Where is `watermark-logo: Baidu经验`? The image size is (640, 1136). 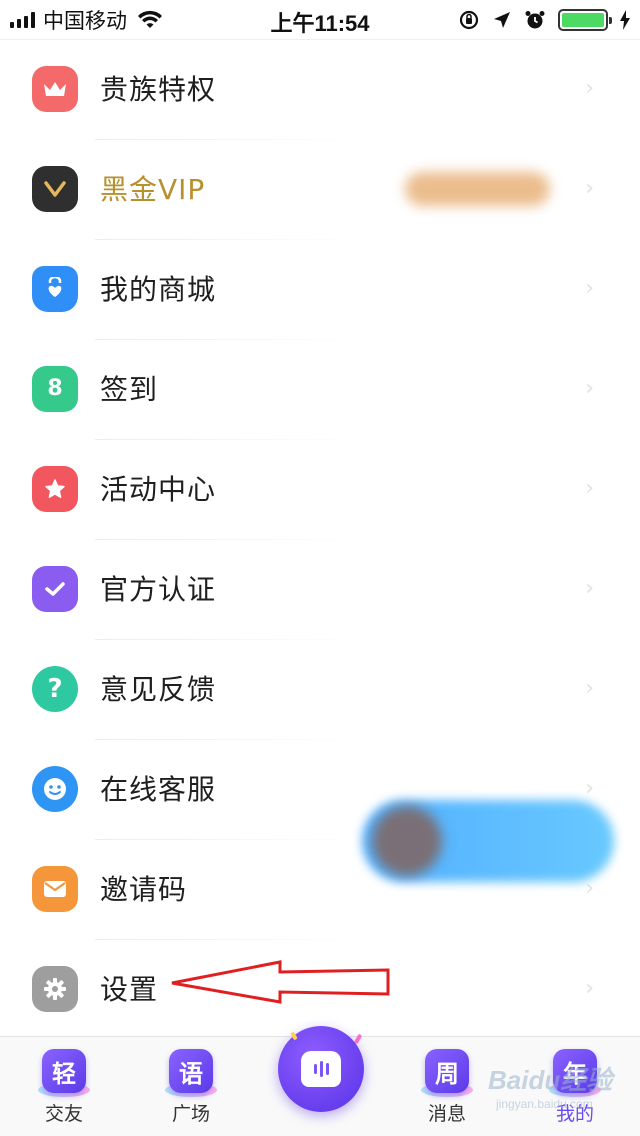 watermark-logo: Baidu经验 is located at coordinates (550, 1080).